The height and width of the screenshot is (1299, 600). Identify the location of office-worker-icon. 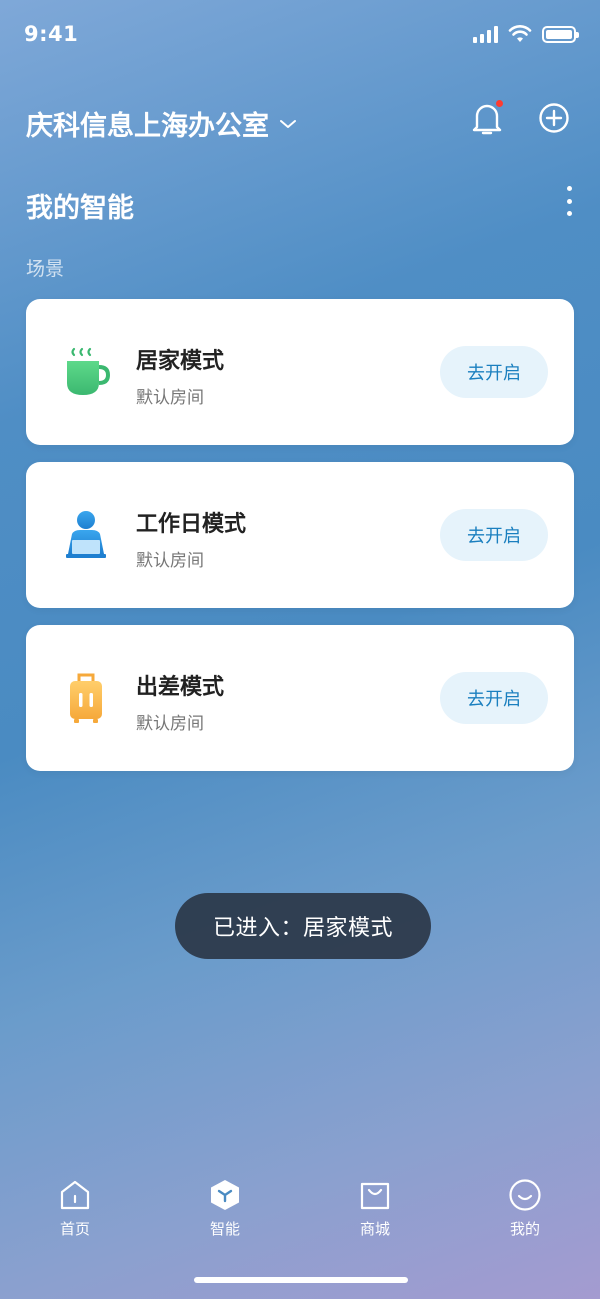
(86, 534).